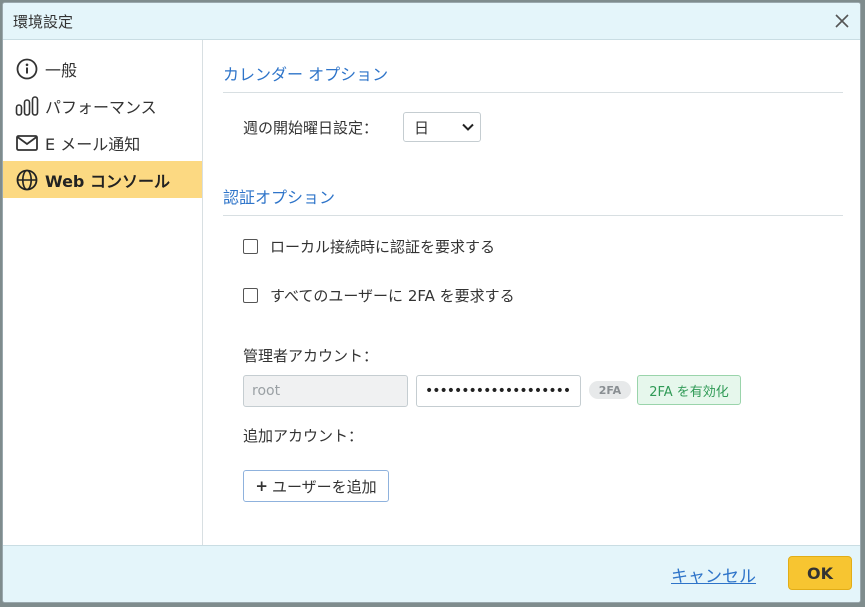 The width and height of the screenshot is (865, 607). What do you see at coordinates (610, 390) in the screenshot?
I see `2fa-status-badge: 2FA` at bounding box center [610, 390].